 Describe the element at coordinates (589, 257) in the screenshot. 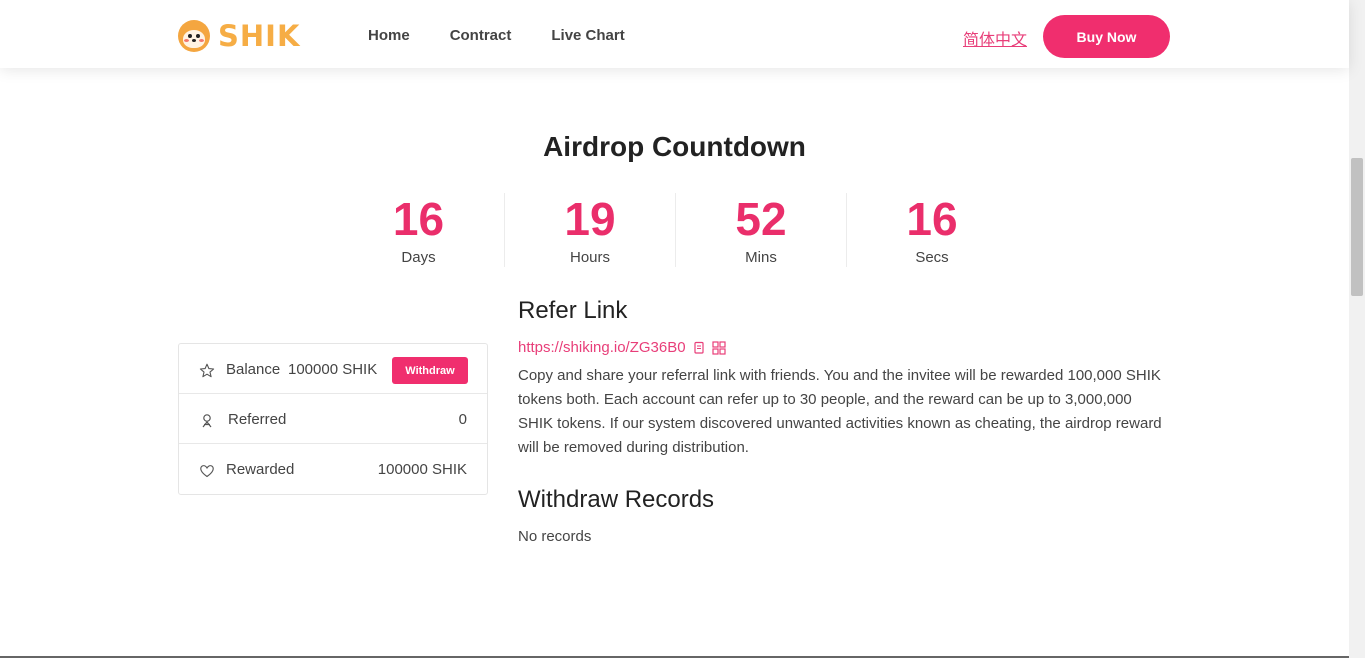

I see `hours-label: Hours` at that location.